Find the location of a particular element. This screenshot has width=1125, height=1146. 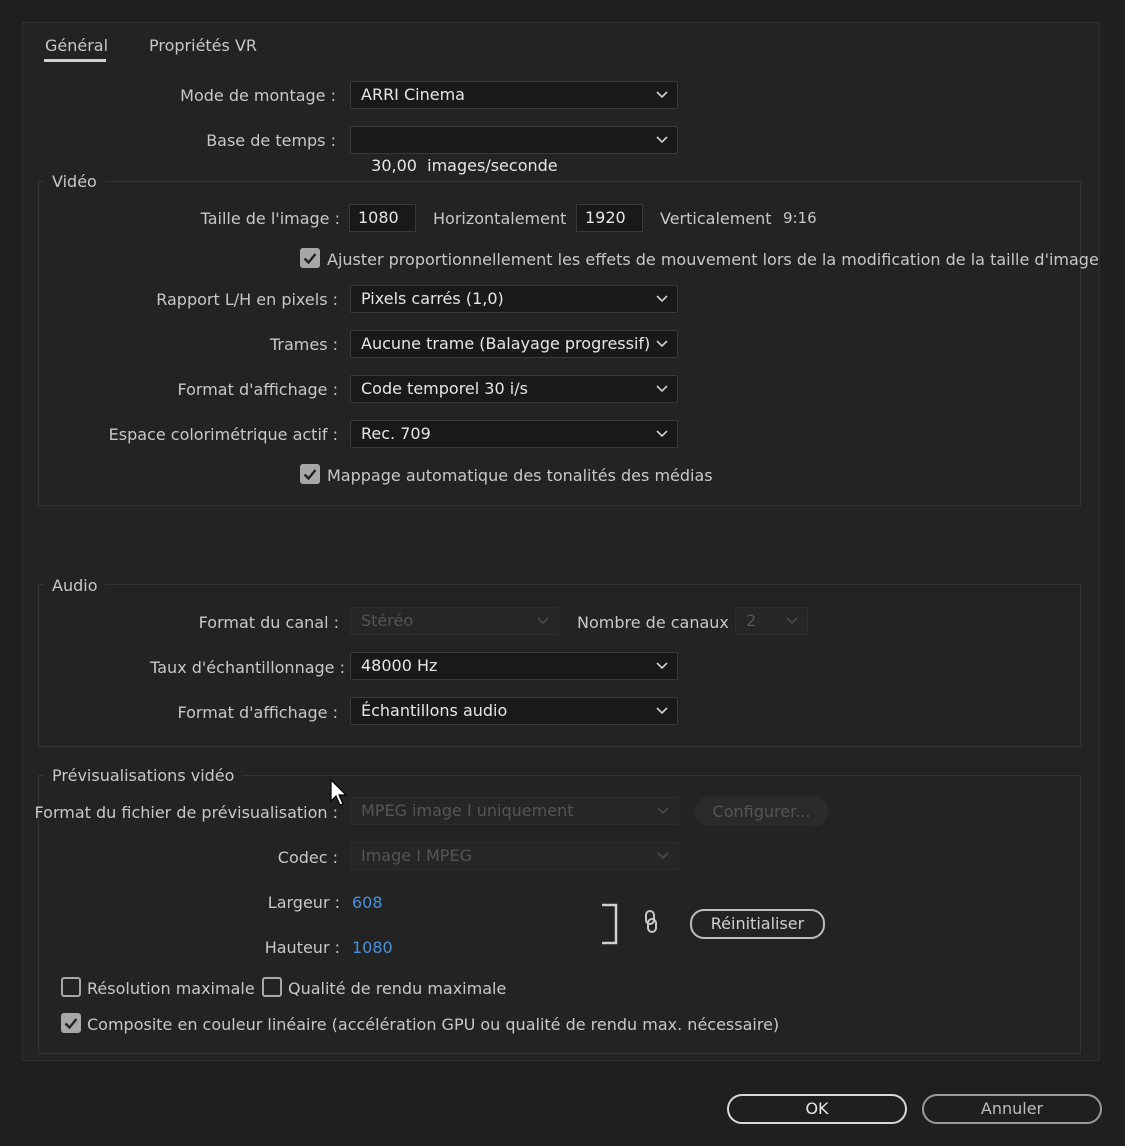

frame-size-label: Taille de l'image : is located at coordinates (270, 218).